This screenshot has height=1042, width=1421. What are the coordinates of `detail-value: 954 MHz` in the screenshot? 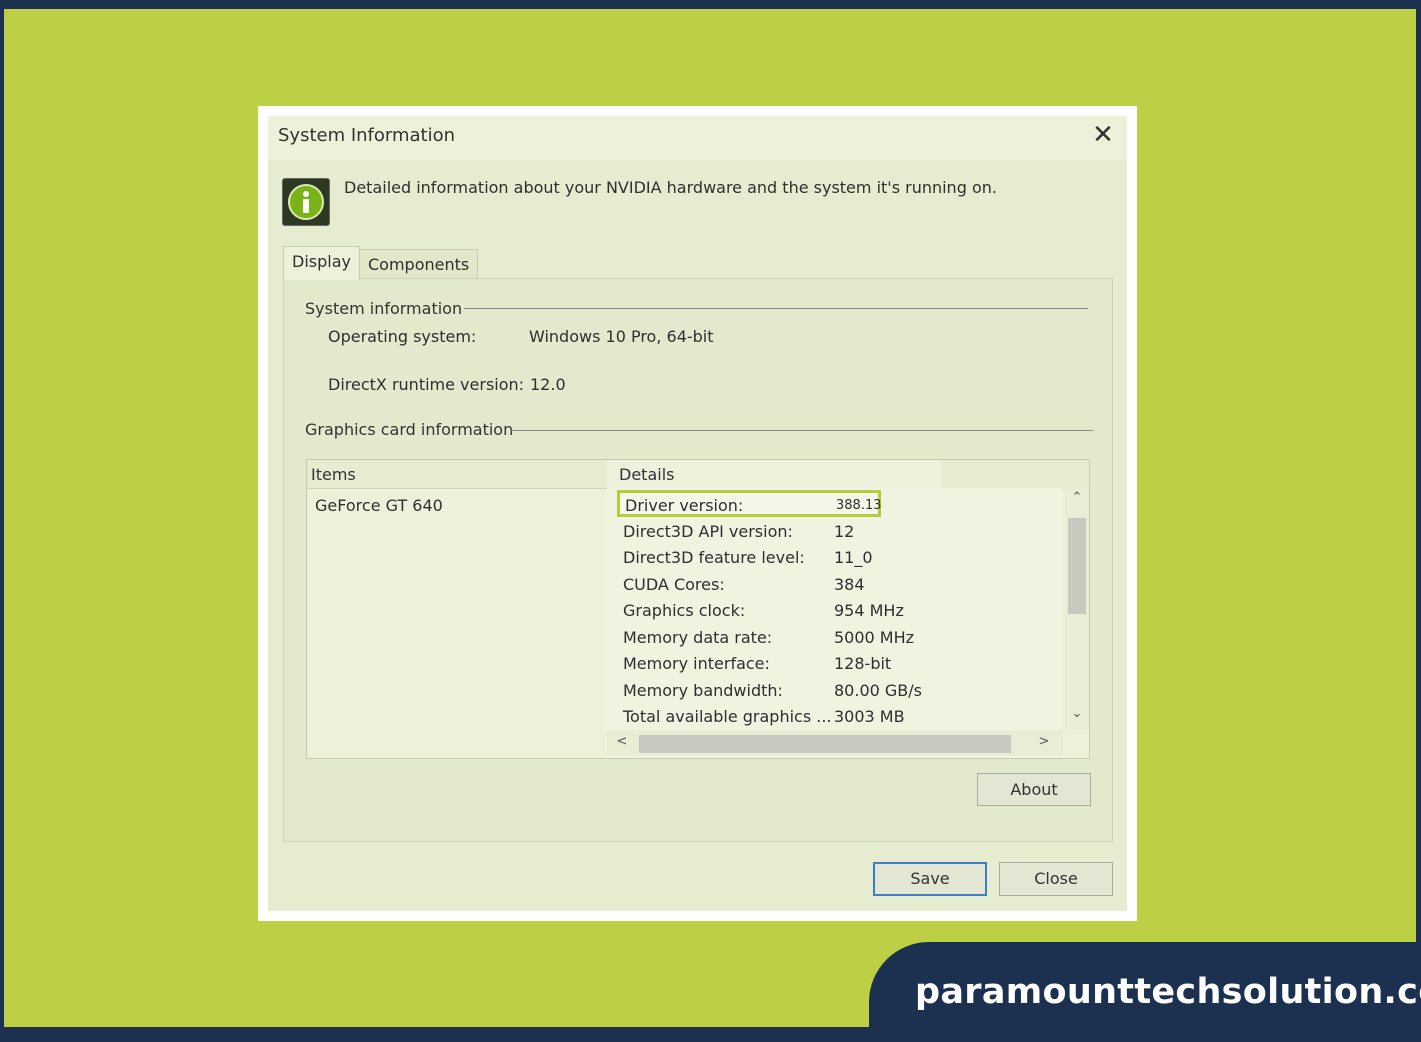 It's located at (869, 610).